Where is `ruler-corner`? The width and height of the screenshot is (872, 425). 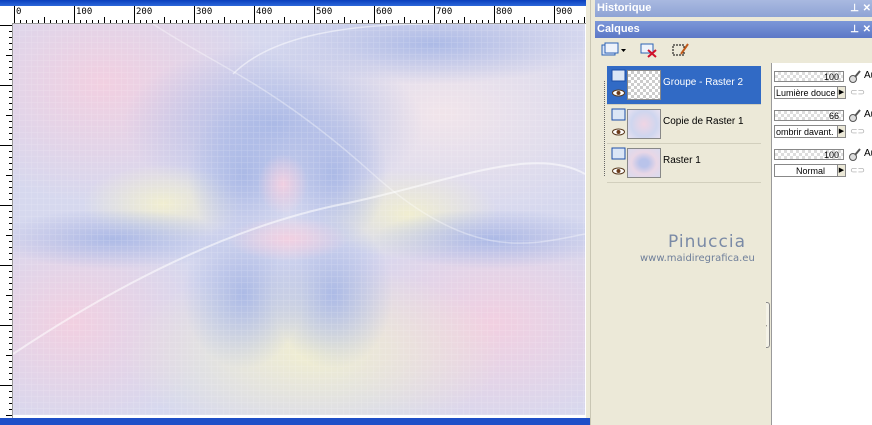 ruler-corner is located at coordinates (6, 14).